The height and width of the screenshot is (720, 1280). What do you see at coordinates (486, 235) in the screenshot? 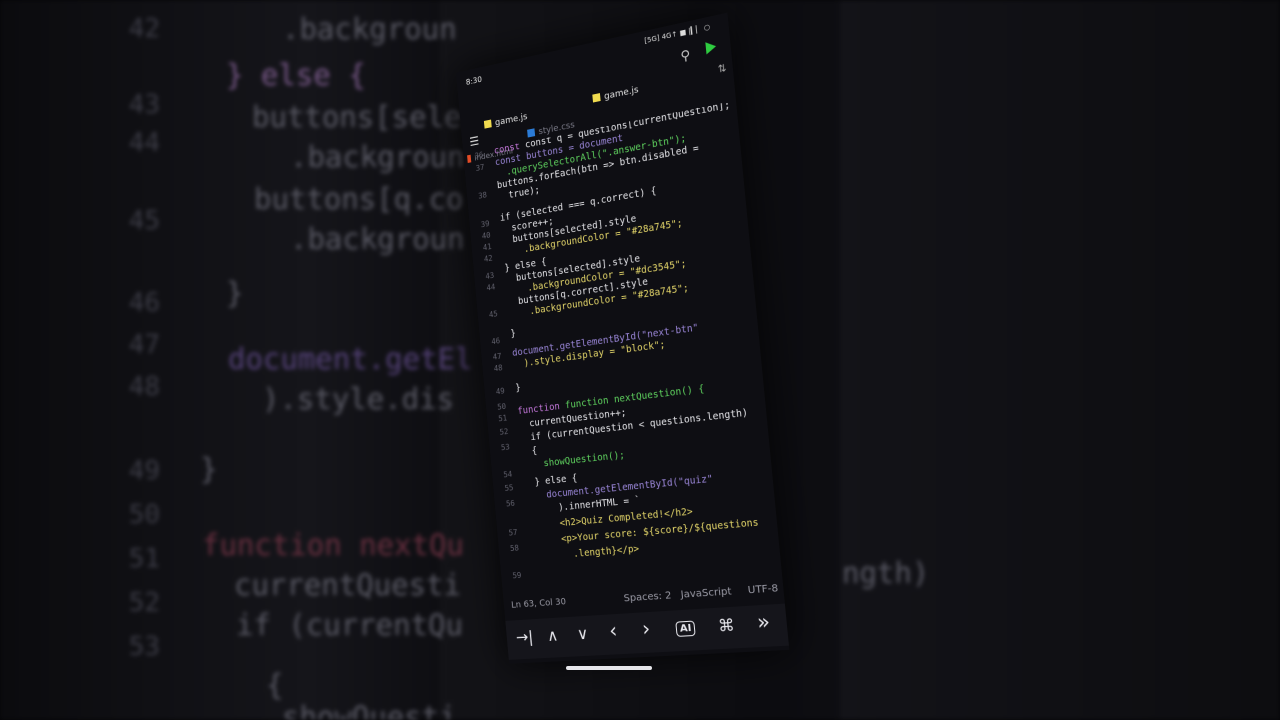
I see `line-number: 40` at bounding box center [486, 235].